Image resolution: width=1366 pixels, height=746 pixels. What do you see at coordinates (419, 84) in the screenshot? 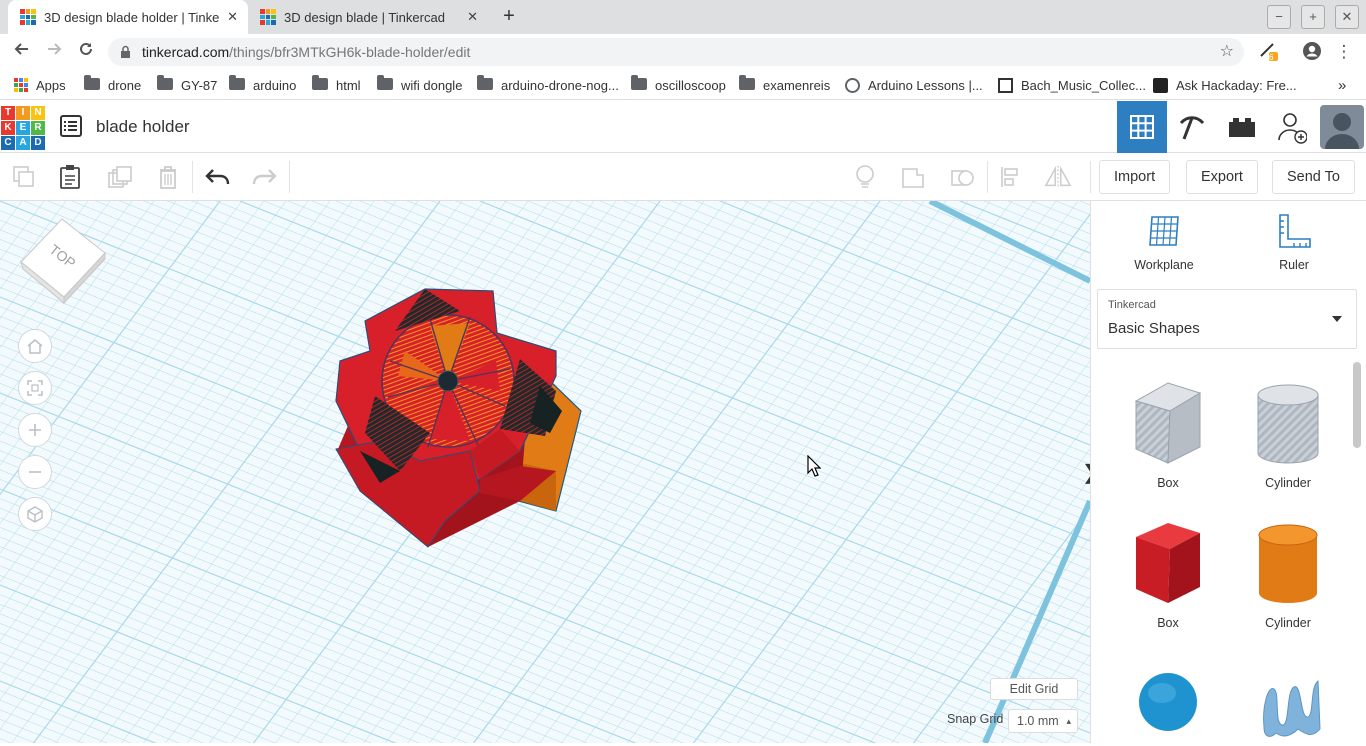
I see `bookmark-folder: wifi dongle` at bounding box center [419, 84].